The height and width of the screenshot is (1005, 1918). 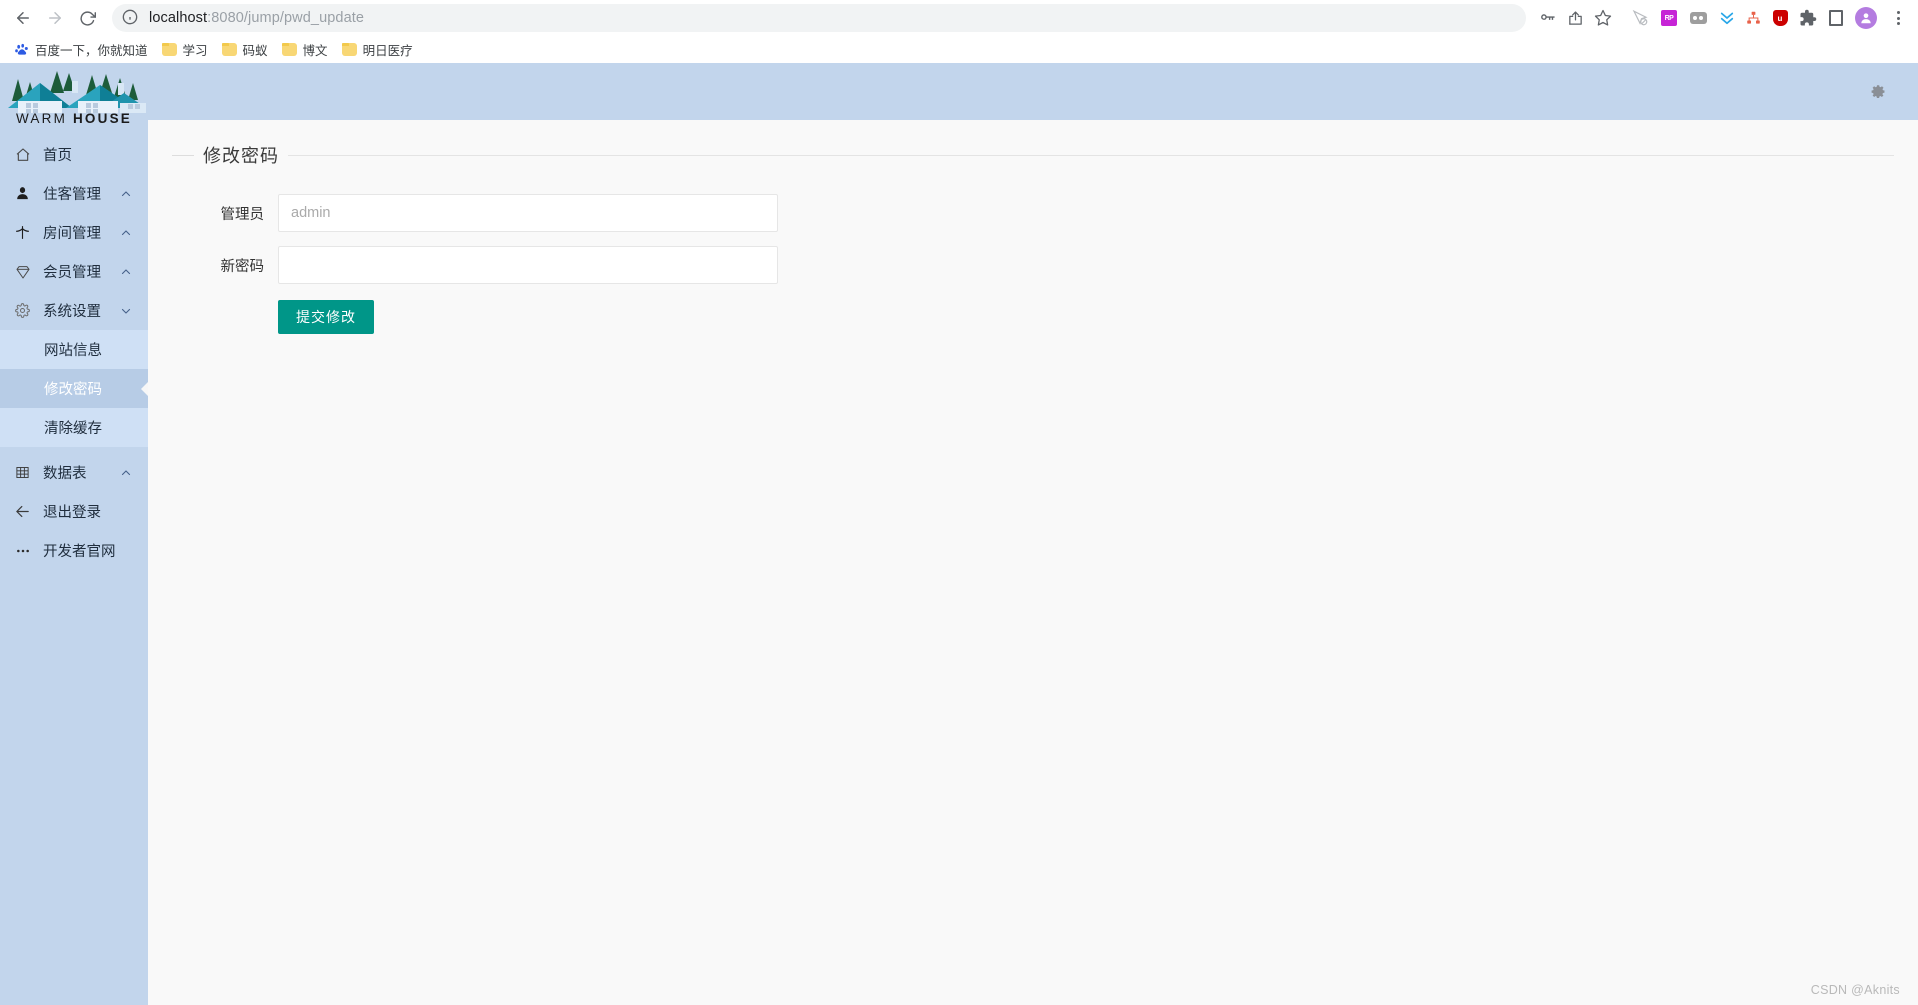 I want to click on sidepanel-glyph, so click(x=1836, y=18).